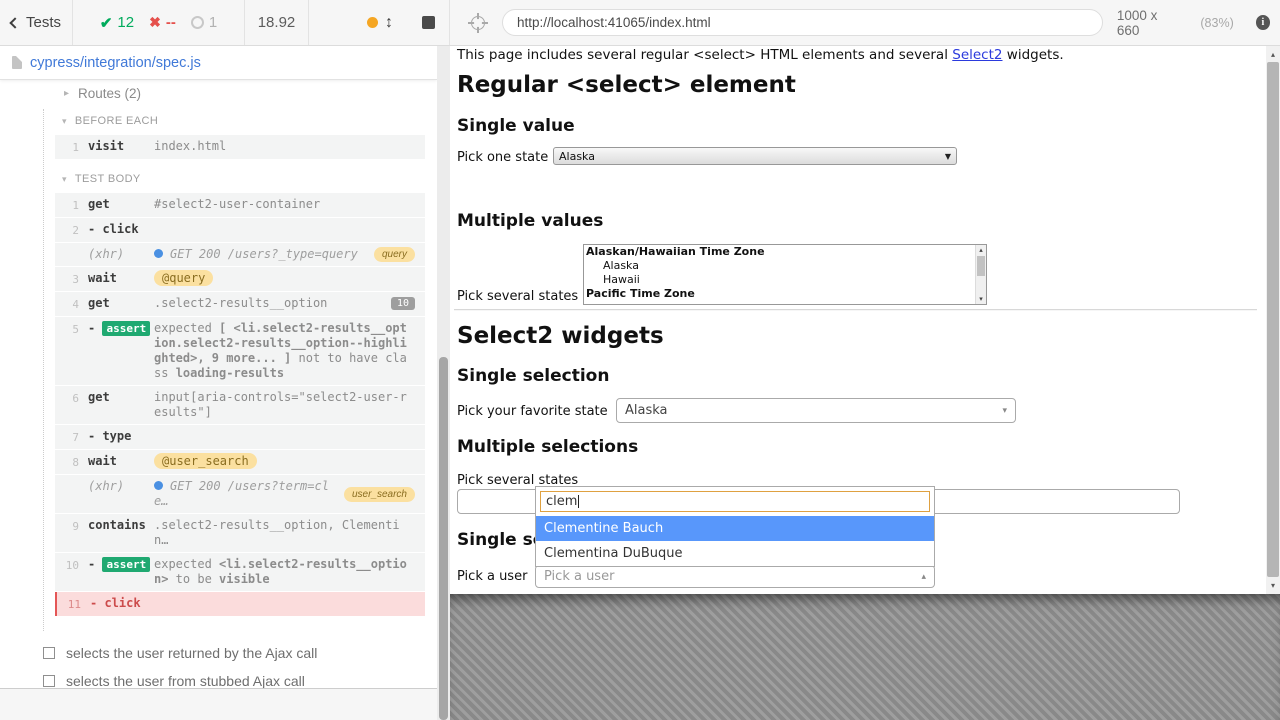 This screenshot has height=720, width=1280. What do you see at coordinates (394, 254) in the screenshot?
I see `route-alias-badge: query` at bounding box center [394, 254].